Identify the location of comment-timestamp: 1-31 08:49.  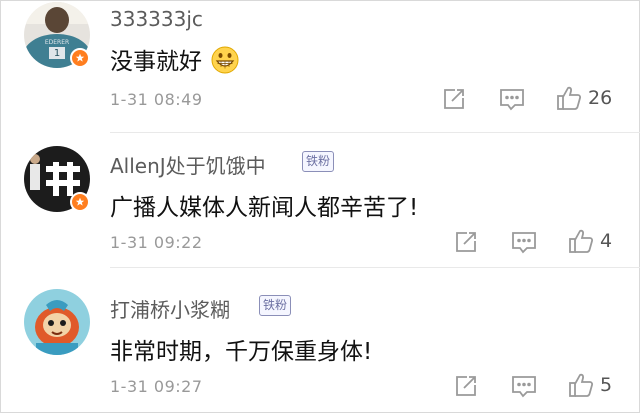
(156, 99).